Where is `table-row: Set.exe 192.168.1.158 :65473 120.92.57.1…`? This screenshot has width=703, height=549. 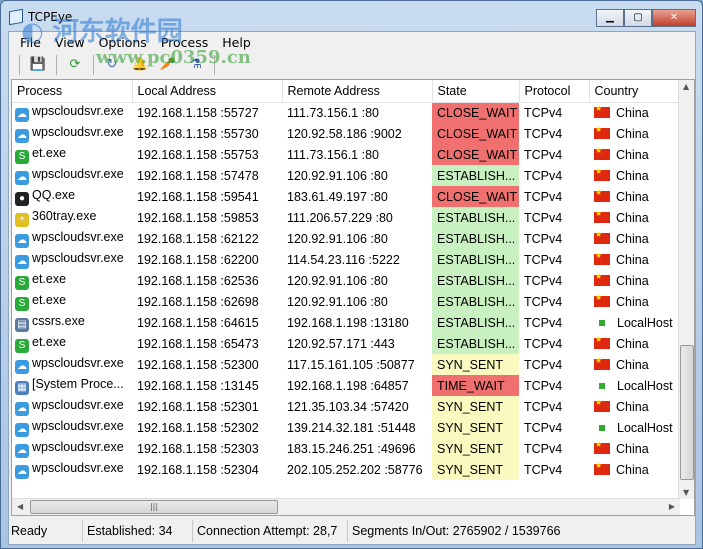 table-row: Set.exe 192.168.1.158 :65473 120.92.57.1… is located at coordinates (346, 343).